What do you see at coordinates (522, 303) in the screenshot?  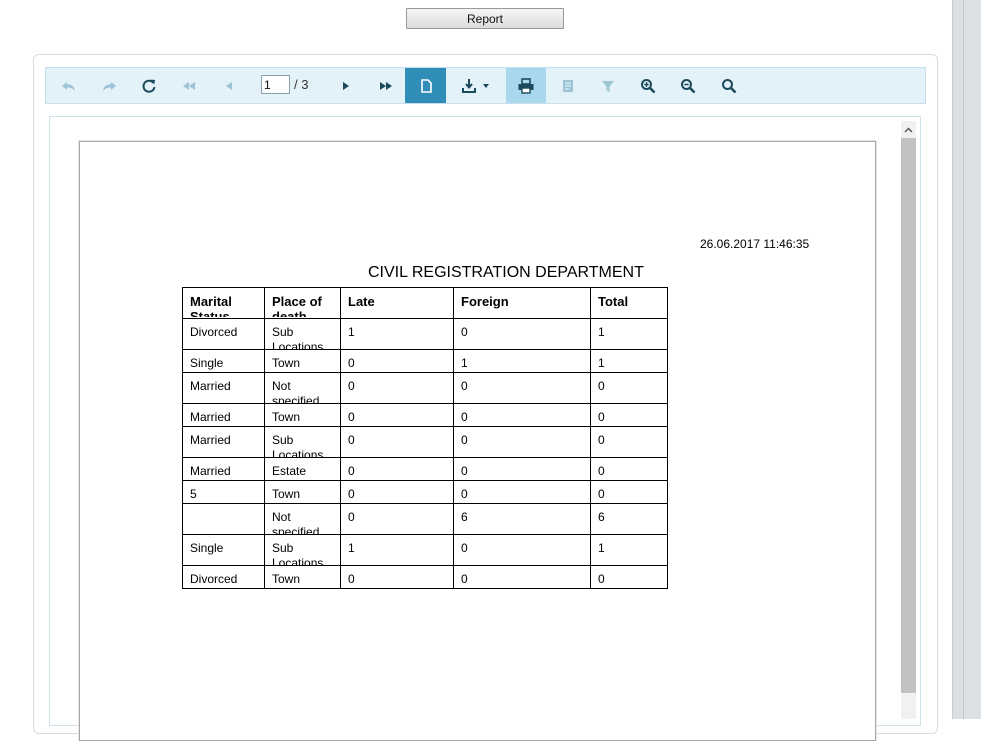 I see `column-header: Foreign` at bounding box center [522, 303].